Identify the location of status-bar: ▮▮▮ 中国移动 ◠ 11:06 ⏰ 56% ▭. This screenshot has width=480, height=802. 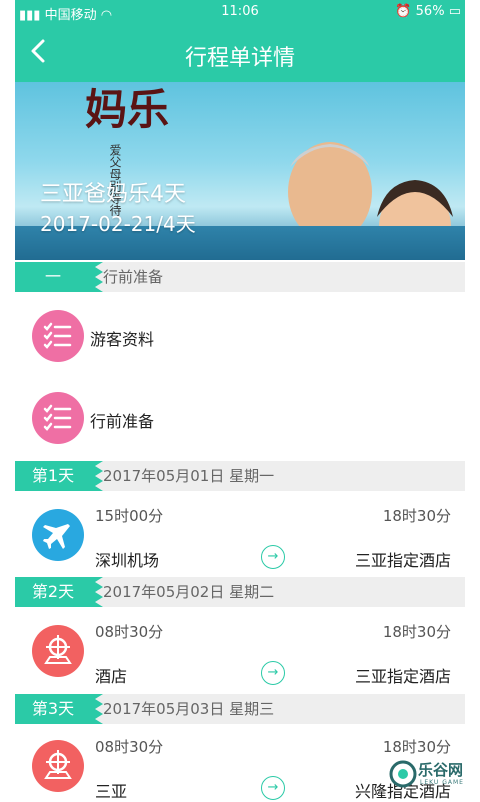
(240, 12).